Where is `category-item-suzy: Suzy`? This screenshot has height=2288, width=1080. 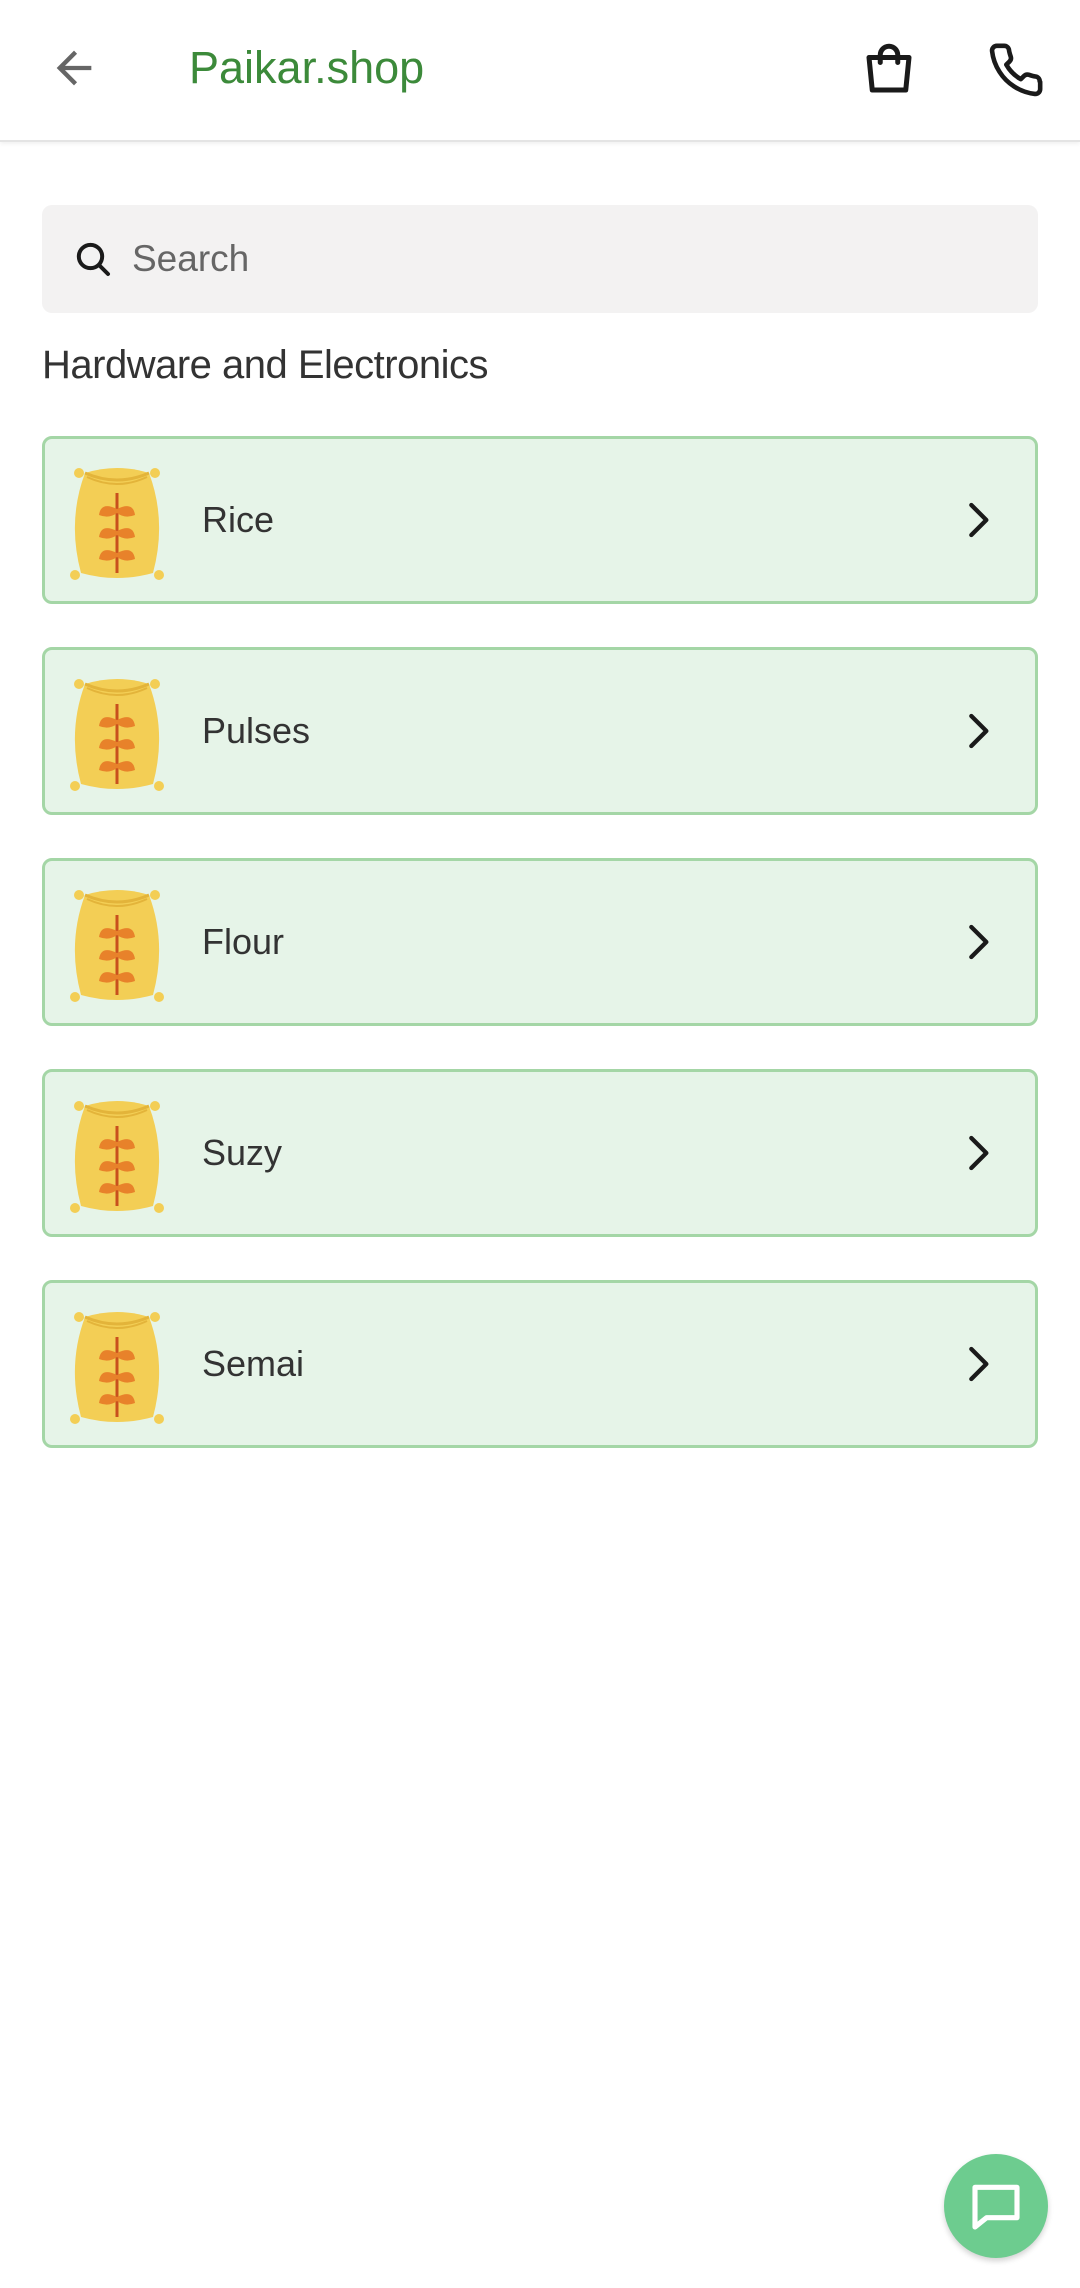 category-item-suzy: Suzy is located at coordinates (540, 1153).